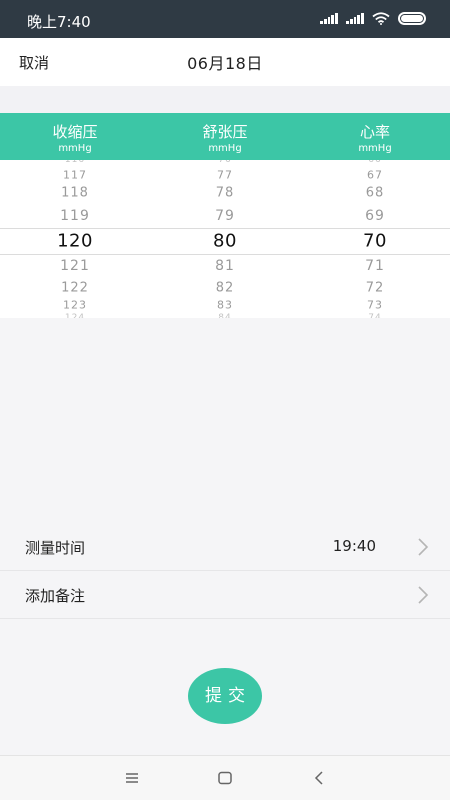 This screenshot has width=450, height=800. What do you see at coordinates (75, 175) in the screenshot?
I see `picker-value: 117` at bounding box center [75, 175].